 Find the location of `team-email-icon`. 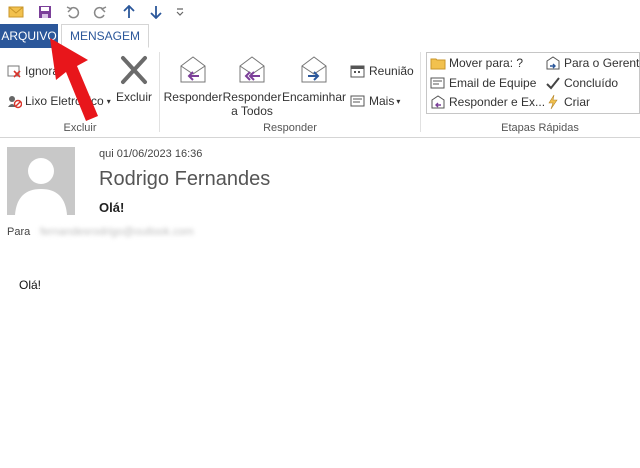

team-email-icon is located at coordinates (438, 83).